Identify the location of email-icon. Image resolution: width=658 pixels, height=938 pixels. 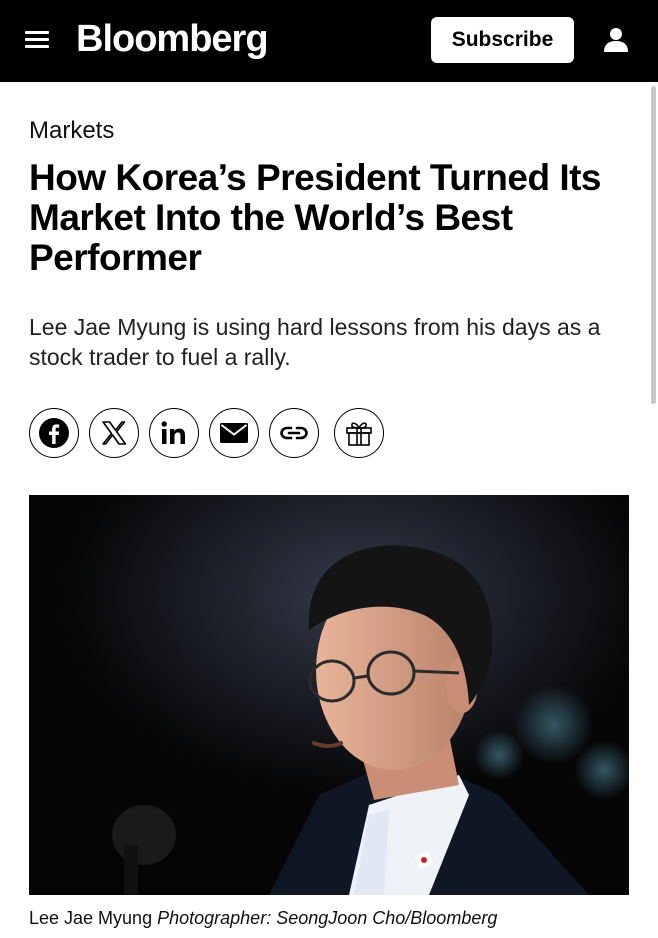
(234, 433).